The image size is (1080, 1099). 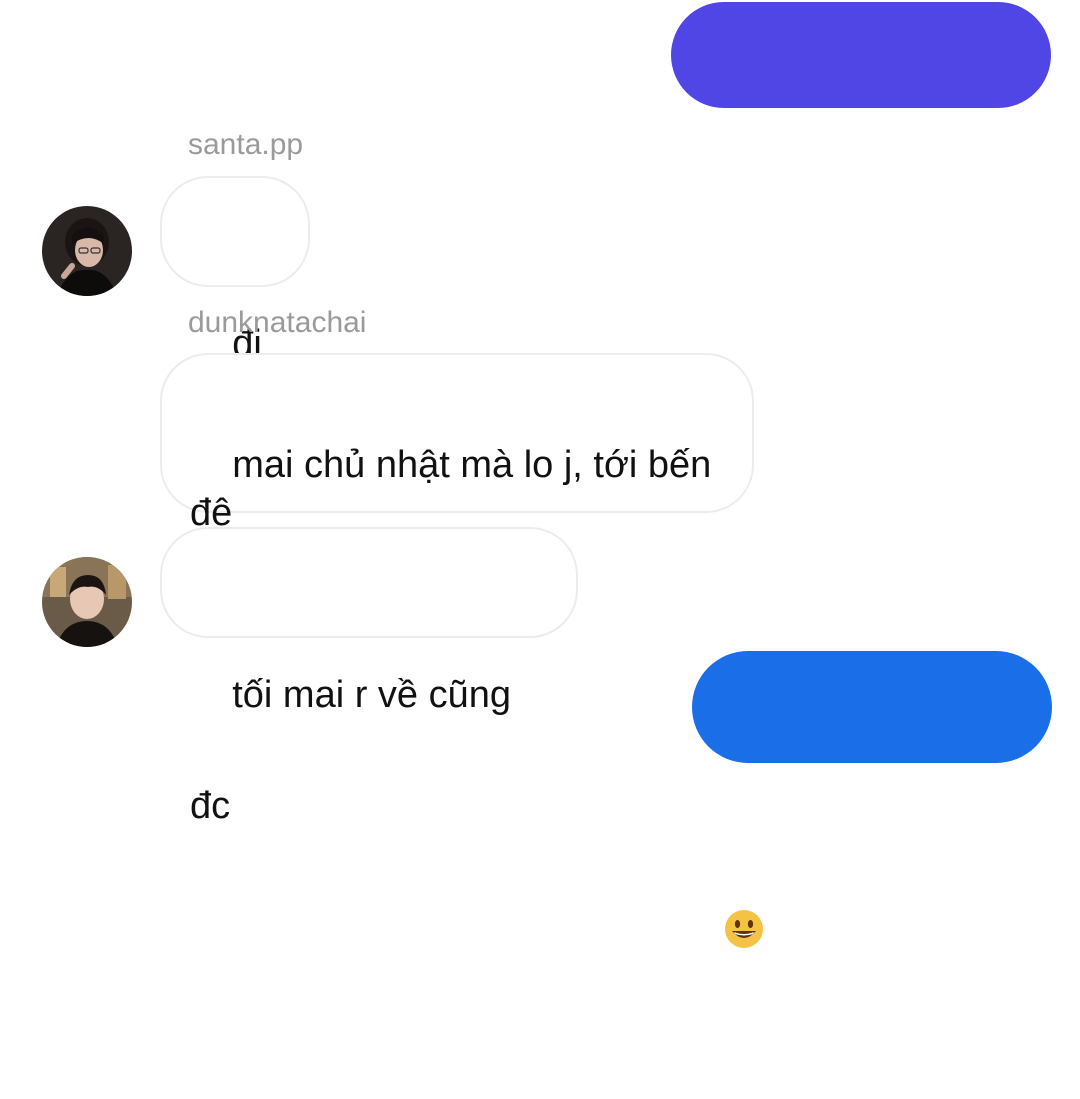 I want to click on outgoing-message-bubble: thế mày có đi ko?, so click(x=861, y=145).